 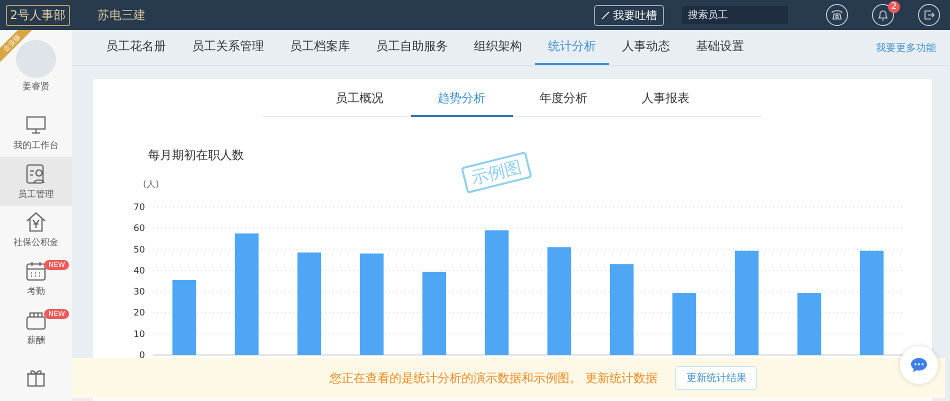 I want to click on y-axis-unit: (人), so click(x=151, y=184).